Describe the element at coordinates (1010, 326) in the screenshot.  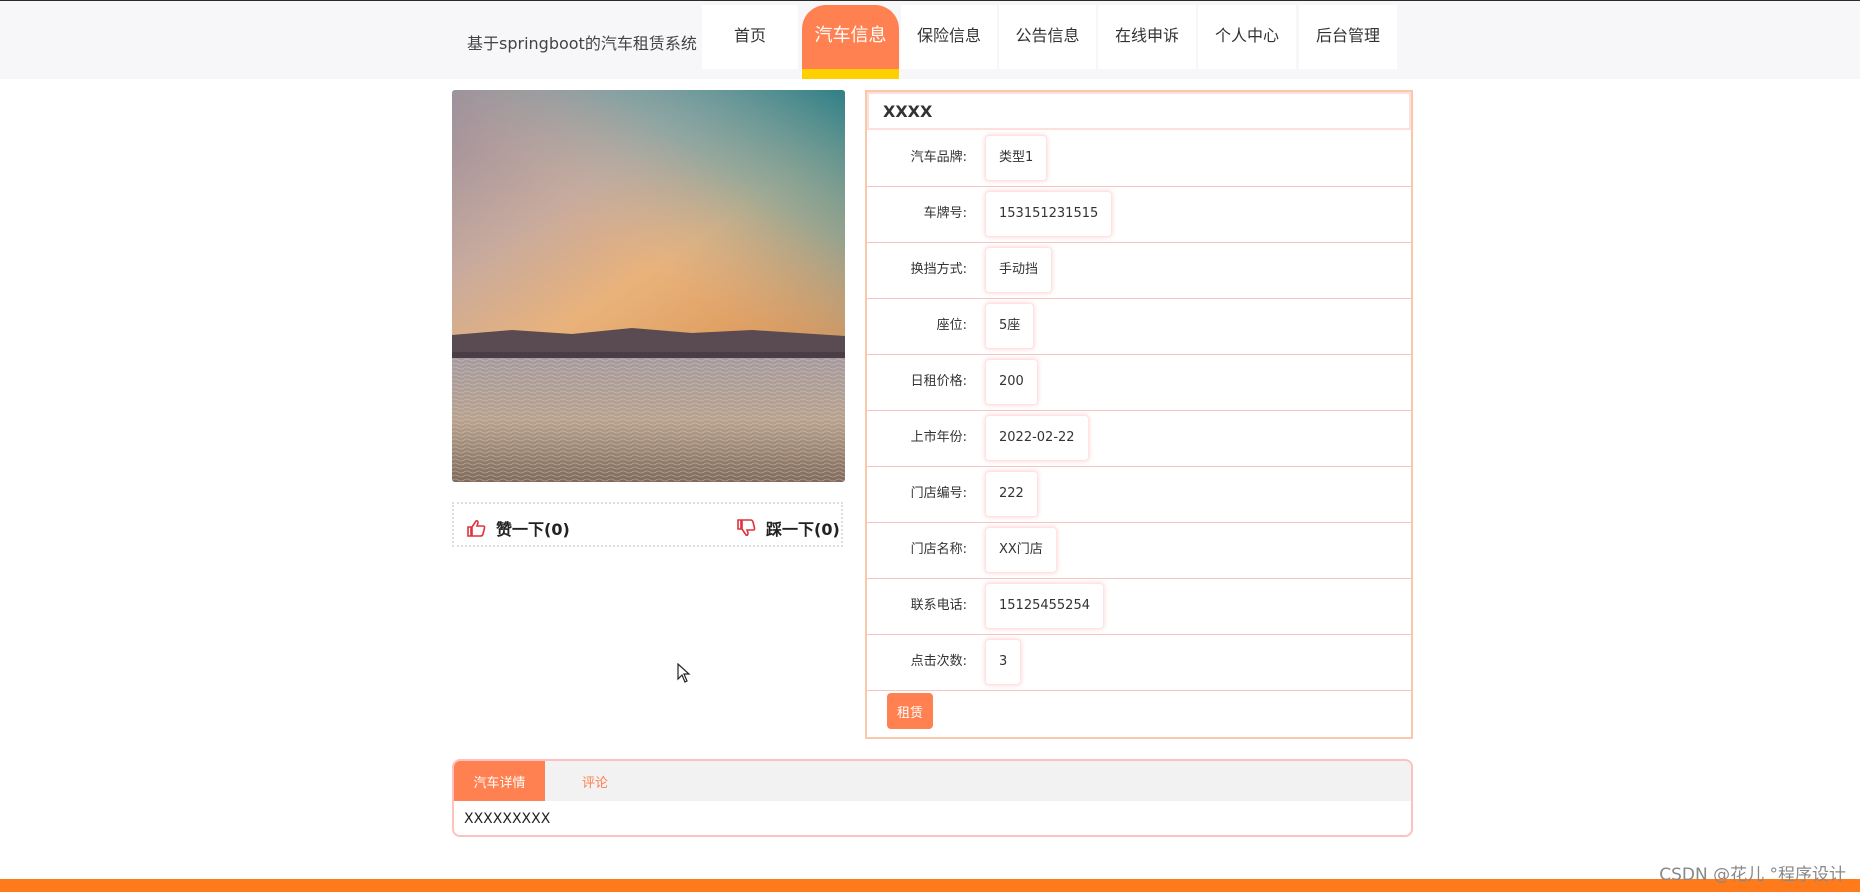
I see `field-value: 5座` at that location.